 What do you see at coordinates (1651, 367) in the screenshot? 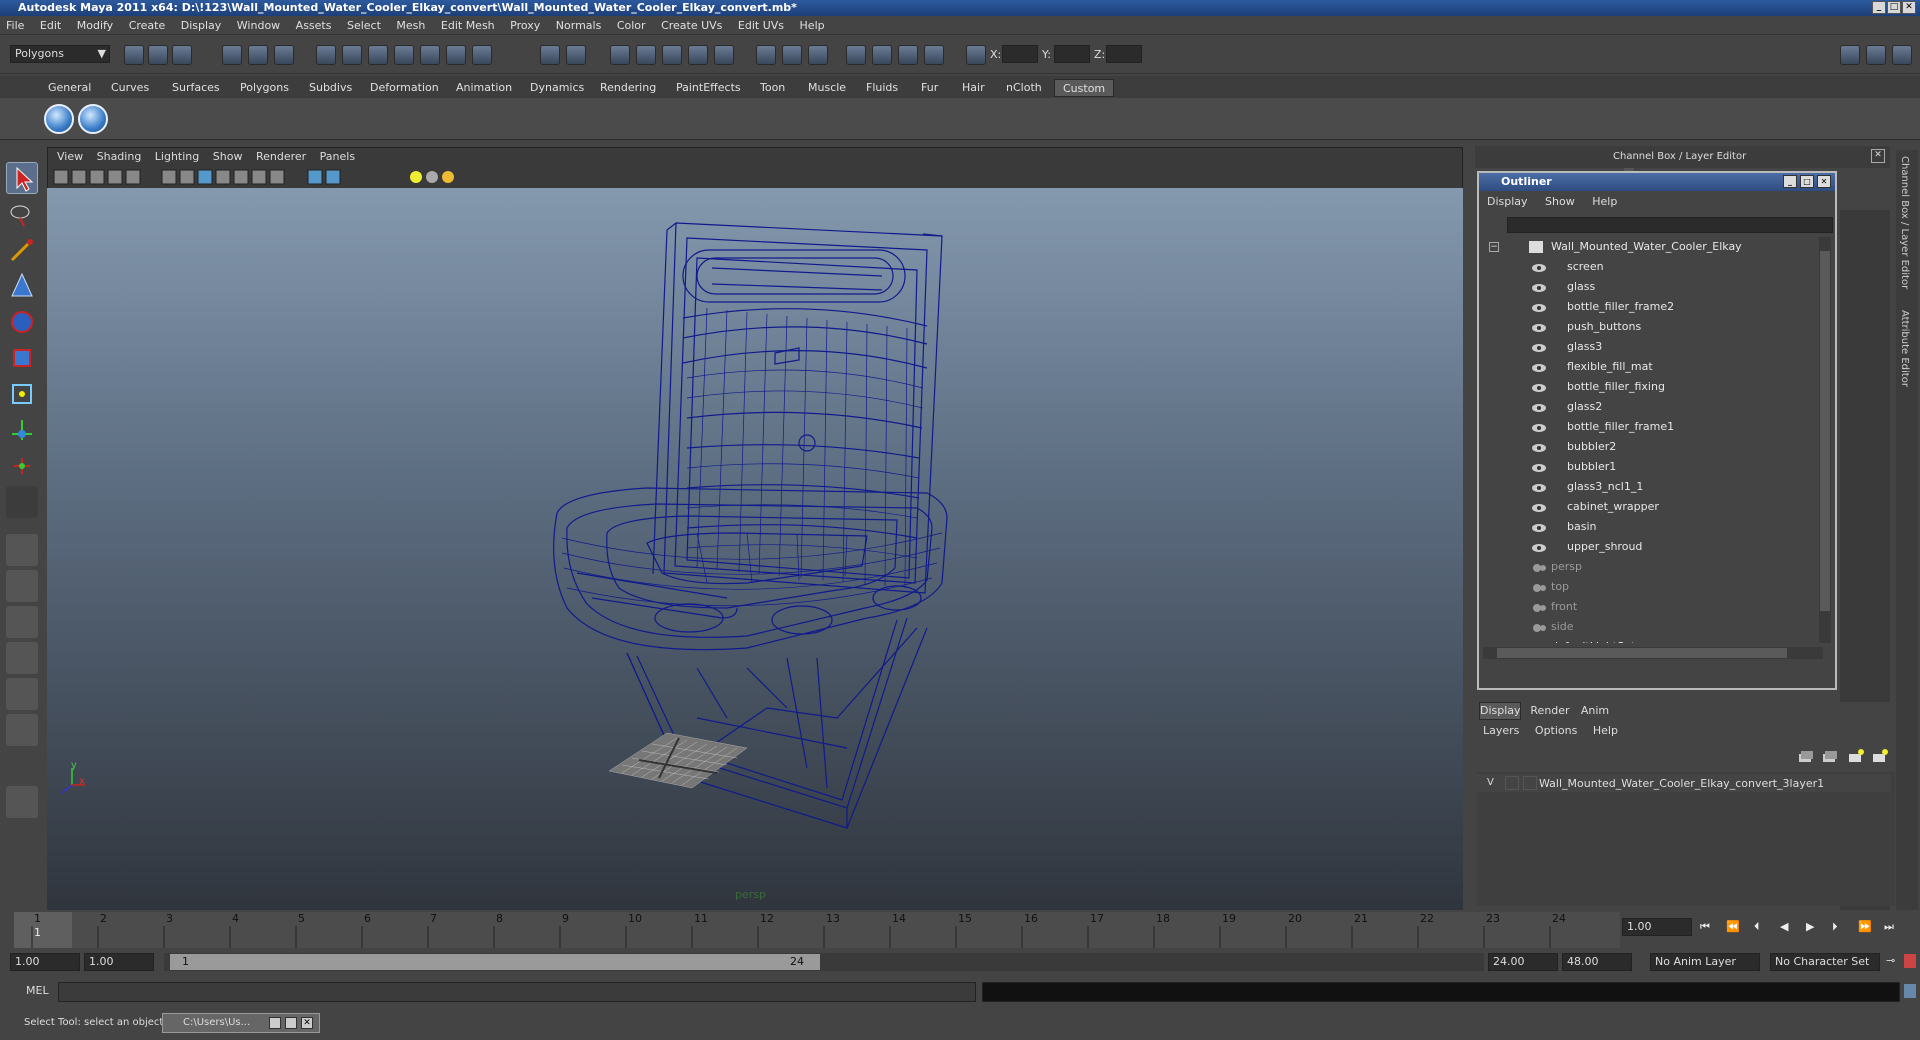
I see `outliner-row: flexible_fill_mat` at bounding box center [1651, 367].